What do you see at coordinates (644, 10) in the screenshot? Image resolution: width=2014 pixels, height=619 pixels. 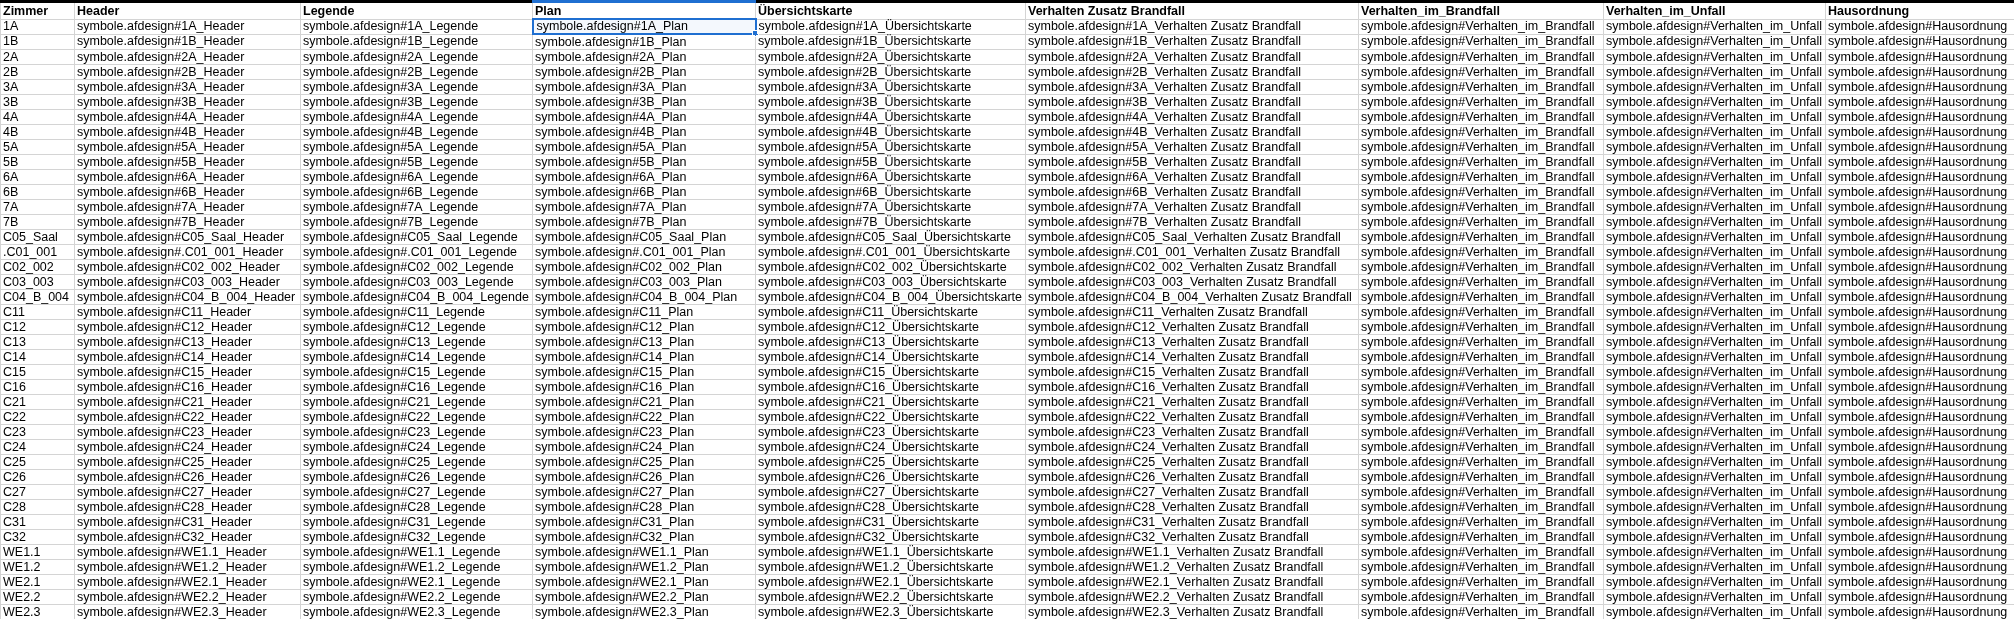 I see `column-header: Plan` at bounding box center [644, 10].